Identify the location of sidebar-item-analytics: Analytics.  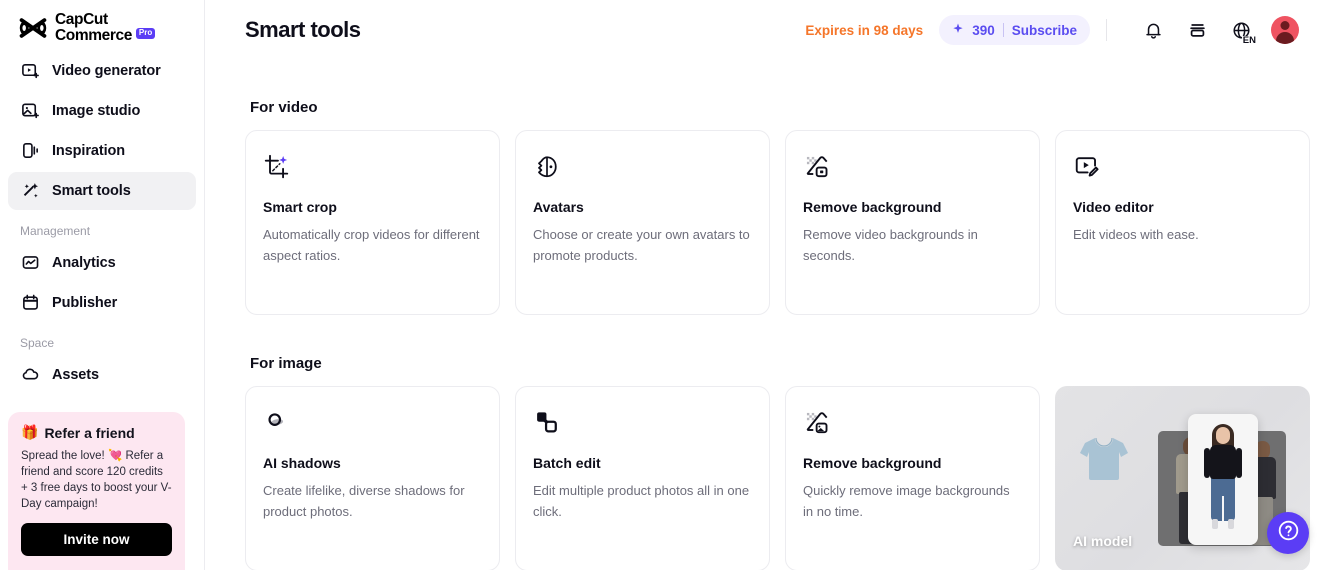
(102, 263).